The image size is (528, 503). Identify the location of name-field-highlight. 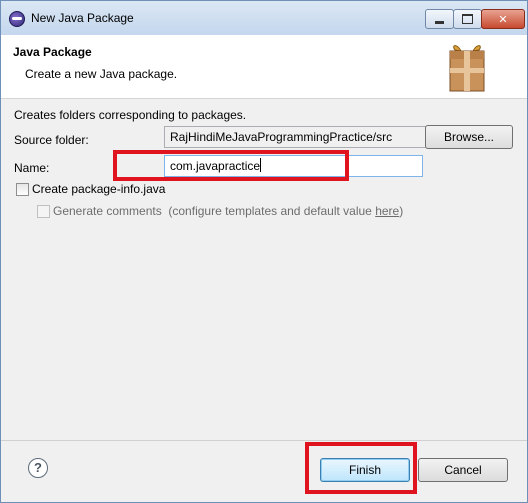
(231, 165).